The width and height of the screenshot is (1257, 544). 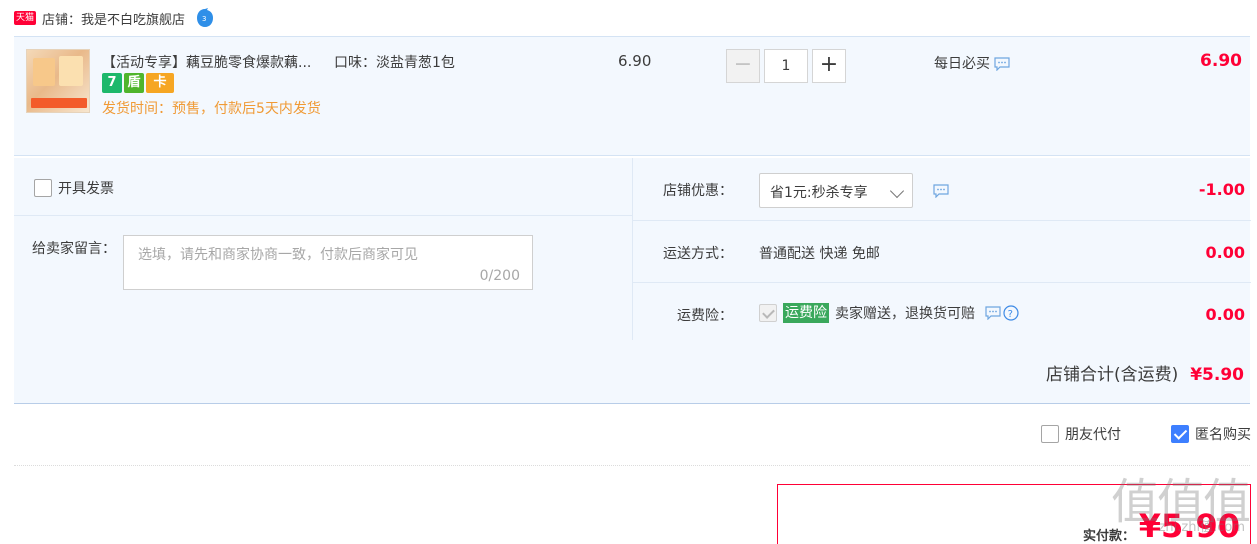 What do you see at coordinates (1223, 435) in the screenshot?
I see `anonymous-buy-label: 匿名购买` at bounding box center [1223, 435].